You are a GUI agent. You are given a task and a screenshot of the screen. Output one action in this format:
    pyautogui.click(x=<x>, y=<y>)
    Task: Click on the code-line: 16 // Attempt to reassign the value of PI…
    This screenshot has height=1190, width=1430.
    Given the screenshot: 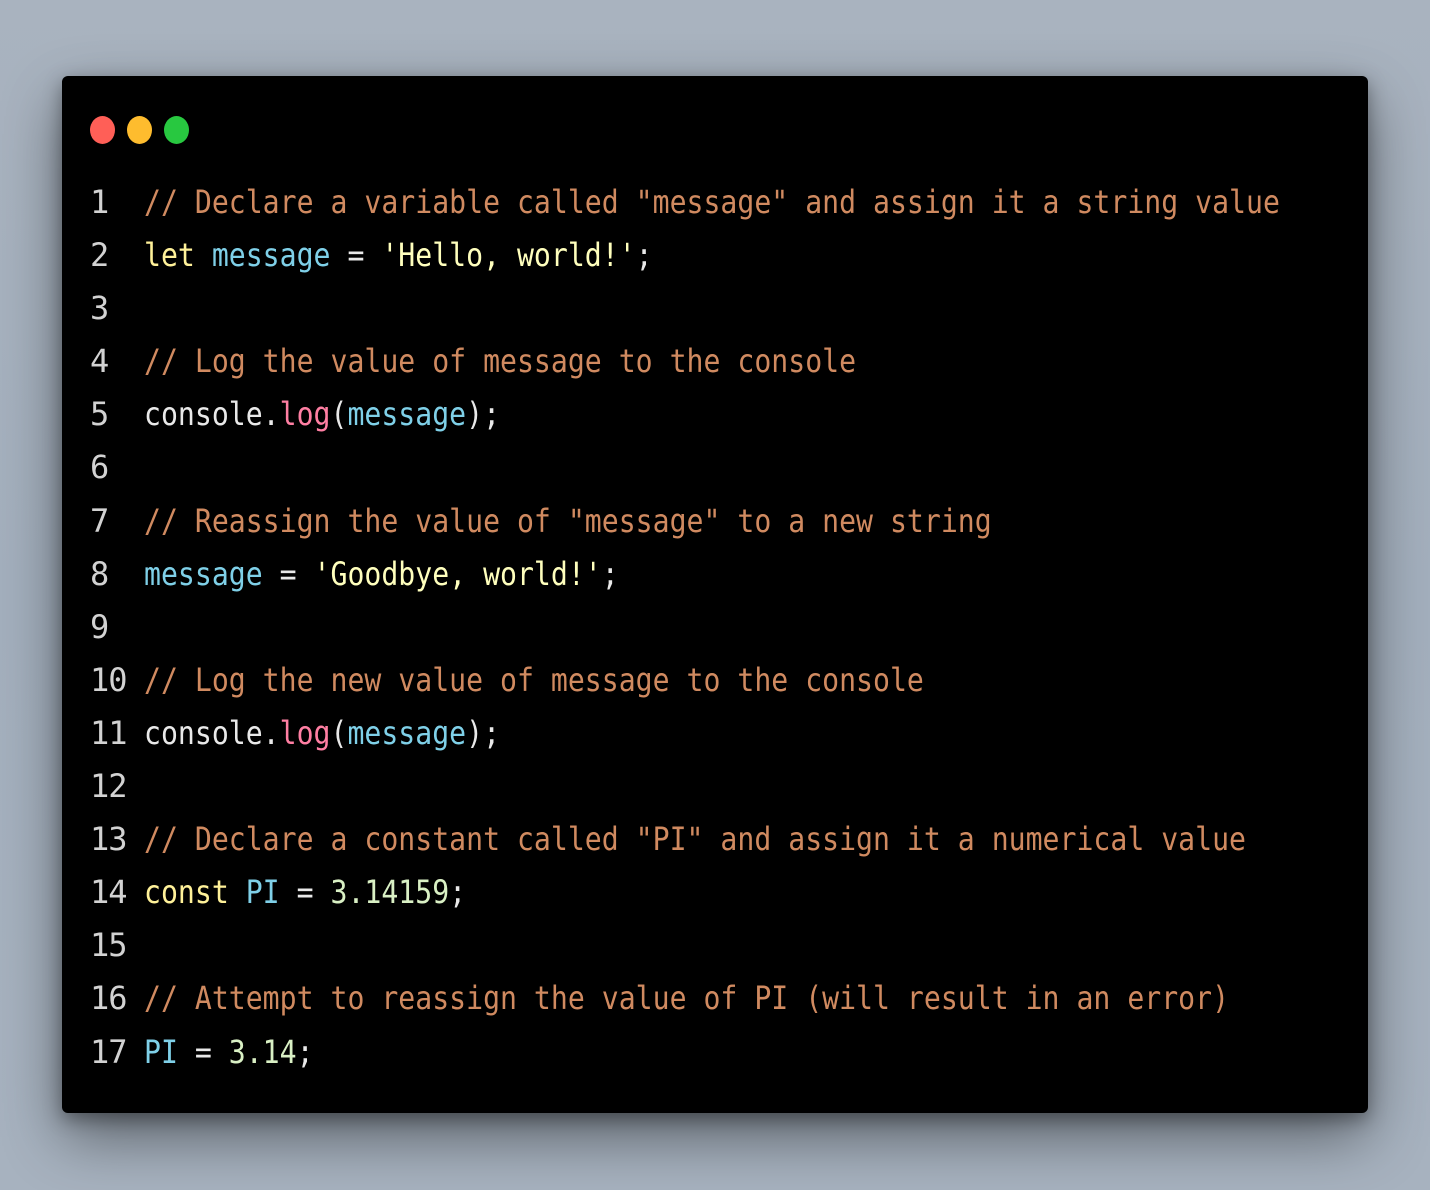 What is the action you would take?
    pyautogui.click(x=715, y=998)
    